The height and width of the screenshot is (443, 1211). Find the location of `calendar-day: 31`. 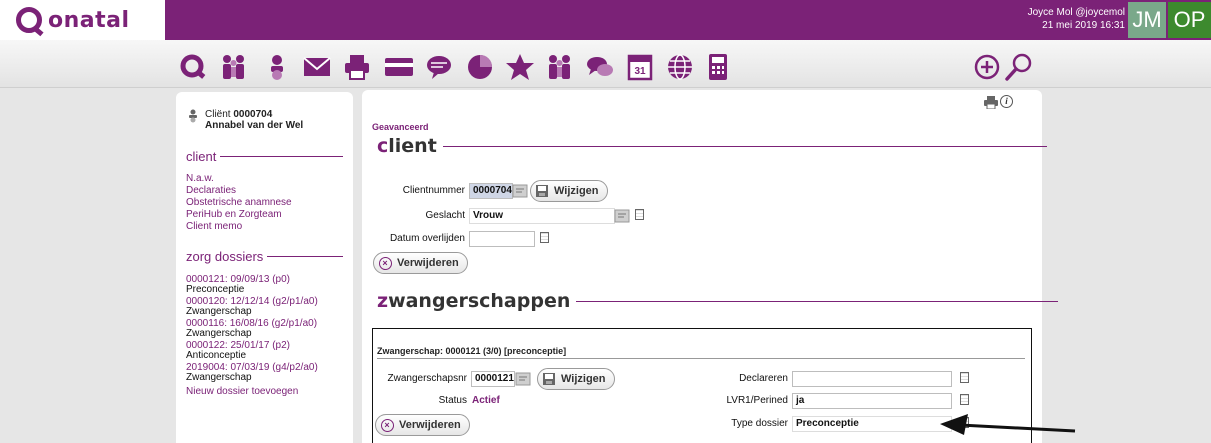

calendar-day: 31 is located at coordinates (640, 71).